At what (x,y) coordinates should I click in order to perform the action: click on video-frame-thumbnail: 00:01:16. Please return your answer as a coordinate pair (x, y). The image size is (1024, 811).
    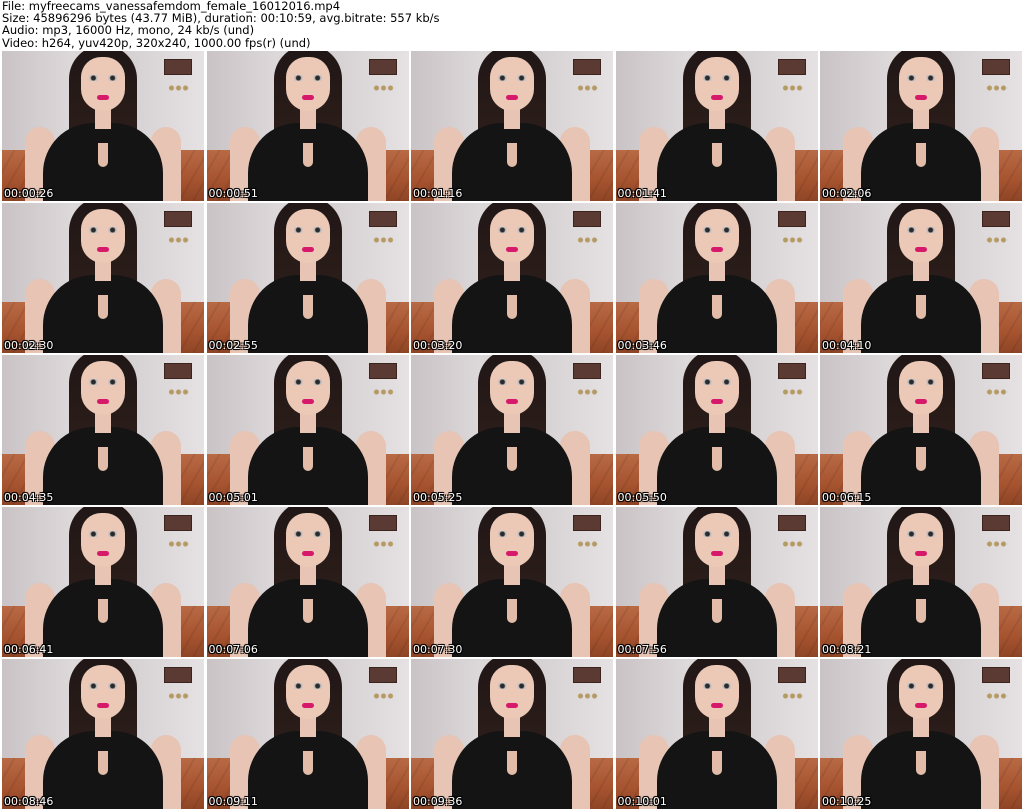
    Looking at the image, I should click on (512, 126).